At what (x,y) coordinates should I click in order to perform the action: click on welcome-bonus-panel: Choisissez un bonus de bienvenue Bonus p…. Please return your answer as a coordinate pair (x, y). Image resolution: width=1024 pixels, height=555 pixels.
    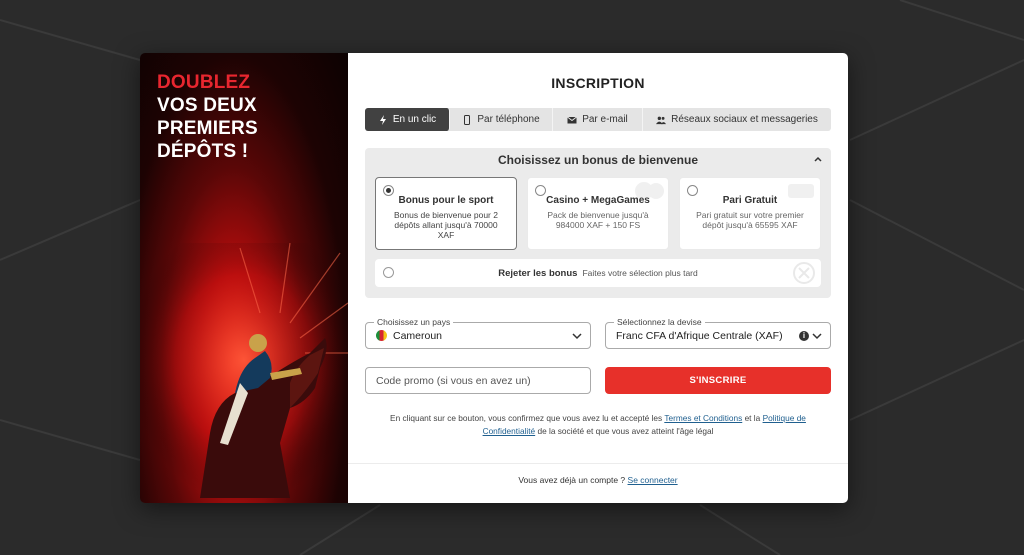
    Looking at the image, I should click on (598, 223).